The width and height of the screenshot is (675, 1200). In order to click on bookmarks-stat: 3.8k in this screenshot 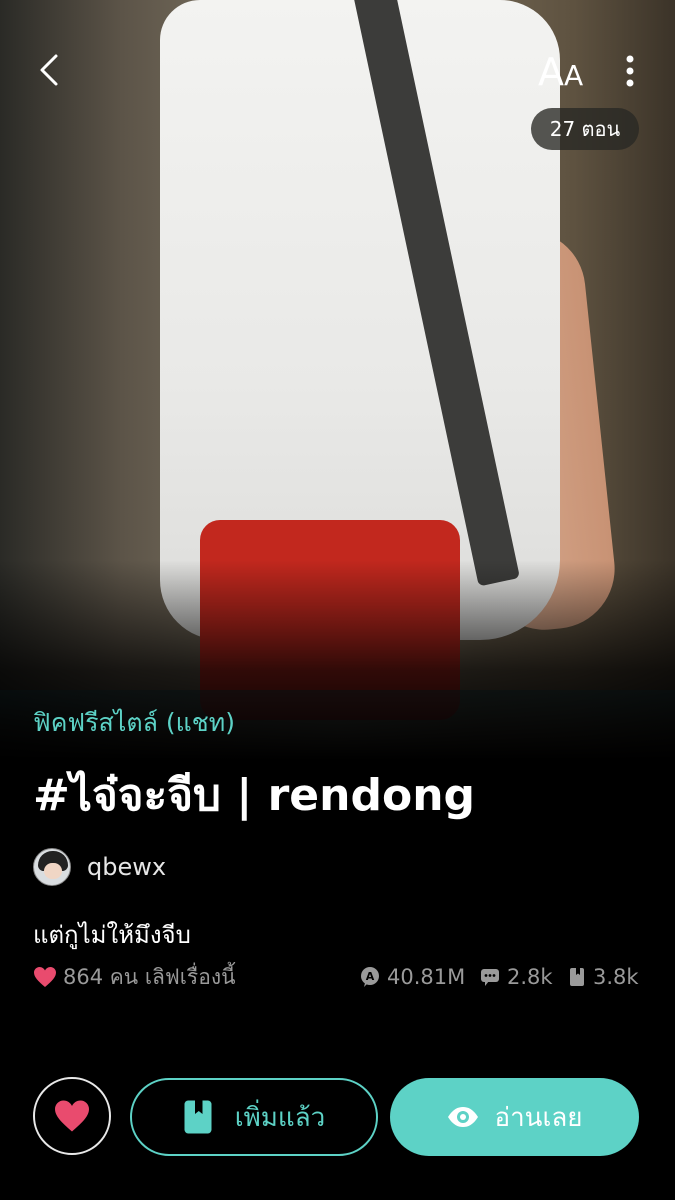, I will do `click(603, 977)`.